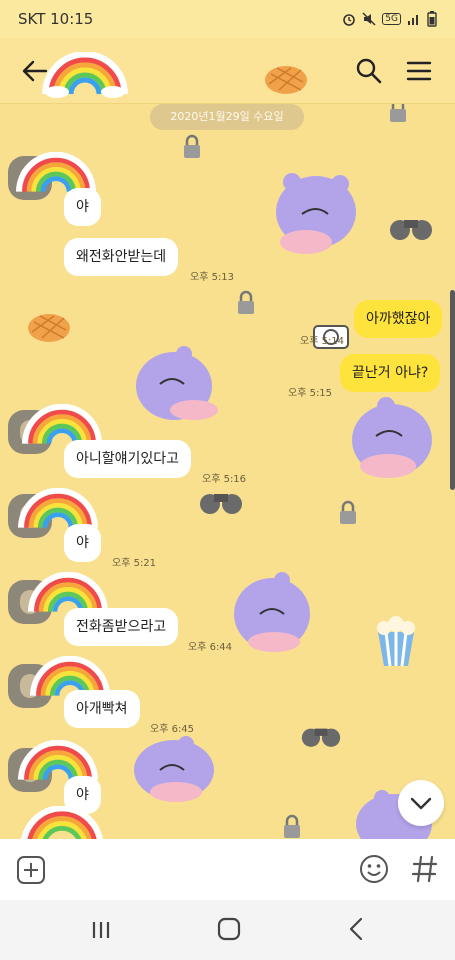  Describe the element at coordinates (56, 19) in the screenshot. I see `carrier-time: SKT 10:15` at that location.